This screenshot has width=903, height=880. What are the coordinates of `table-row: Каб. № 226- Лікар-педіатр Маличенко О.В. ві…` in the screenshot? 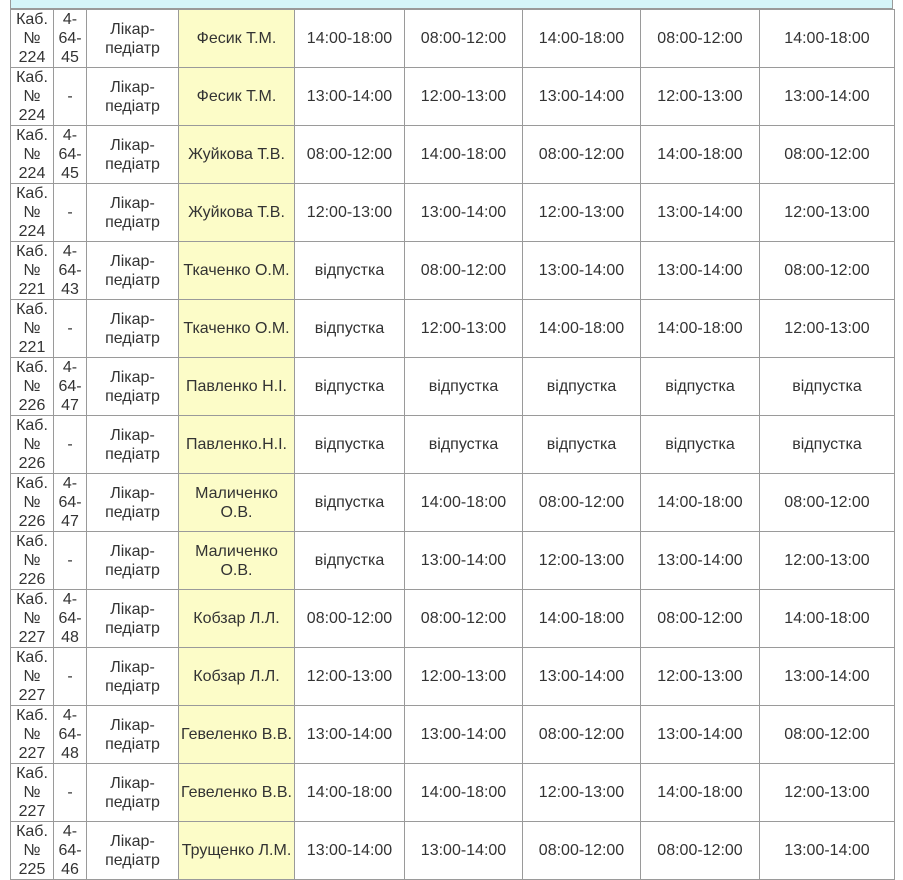 It's located at (452, 560).